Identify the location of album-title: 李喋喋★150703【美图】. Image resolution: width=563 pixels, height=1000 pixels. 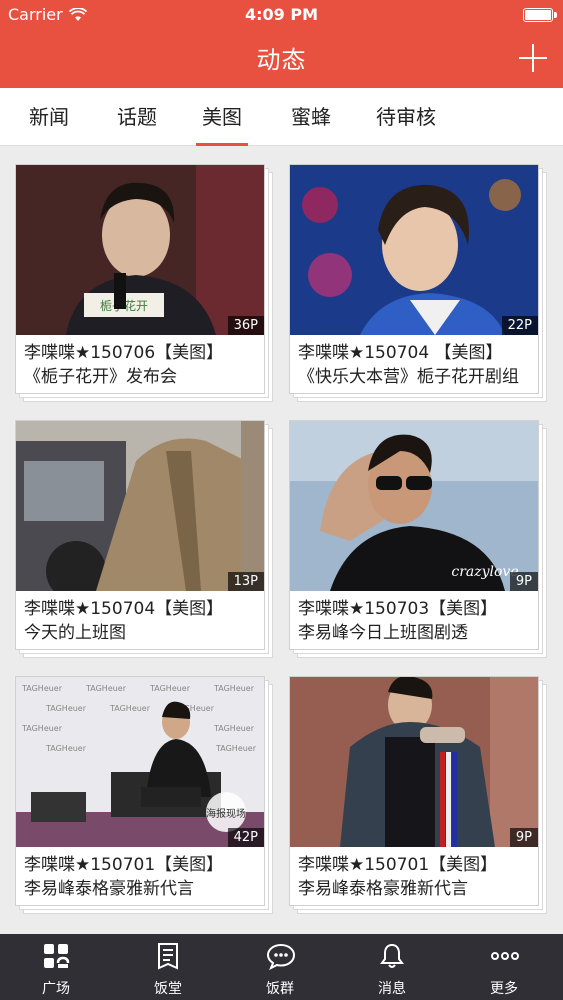
(398, 609).